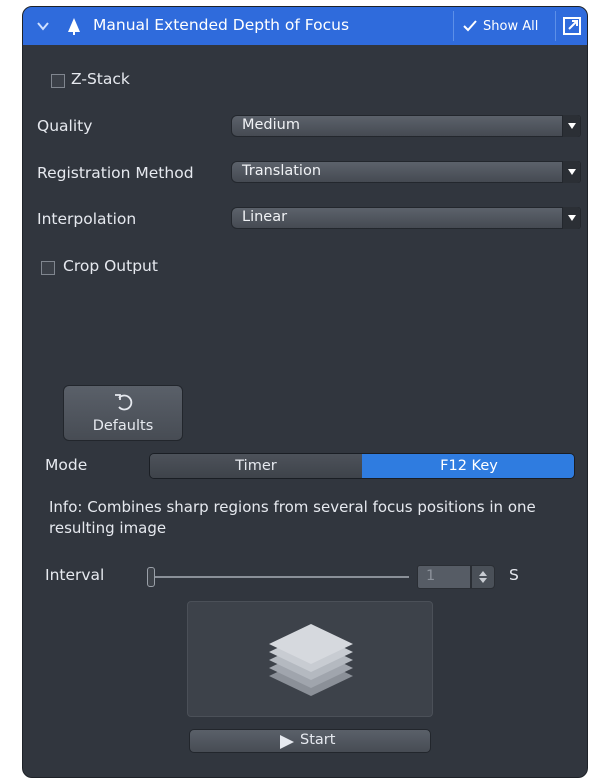 The image size is (600, 784). Describe the element at coordinates (406, 126) in the screenshot. I see `quality-dropdown: Medium` at that location.